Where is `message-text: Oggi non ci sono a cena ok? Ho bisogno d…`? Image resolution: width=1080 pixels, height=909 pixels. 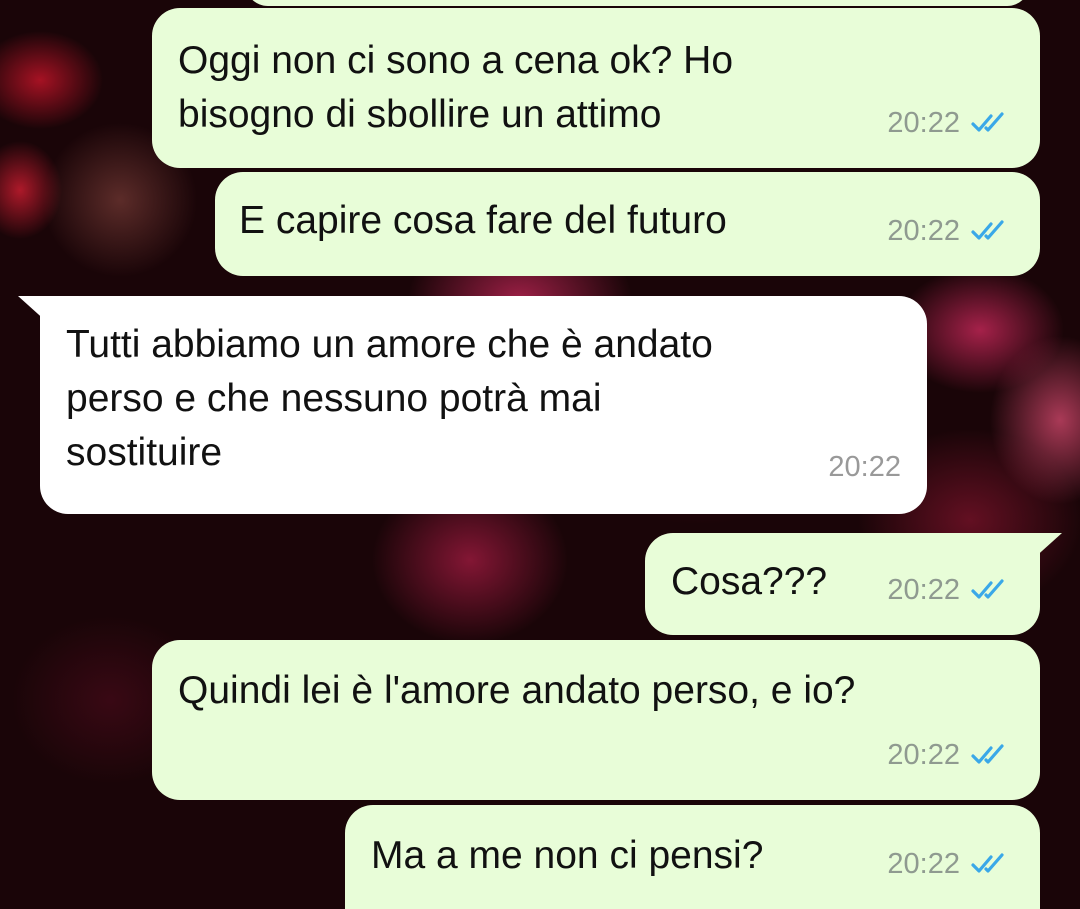 message-text: Oggi non ci sono a cena ok? Ho bisogno d… is located at coordinates (456, 87).